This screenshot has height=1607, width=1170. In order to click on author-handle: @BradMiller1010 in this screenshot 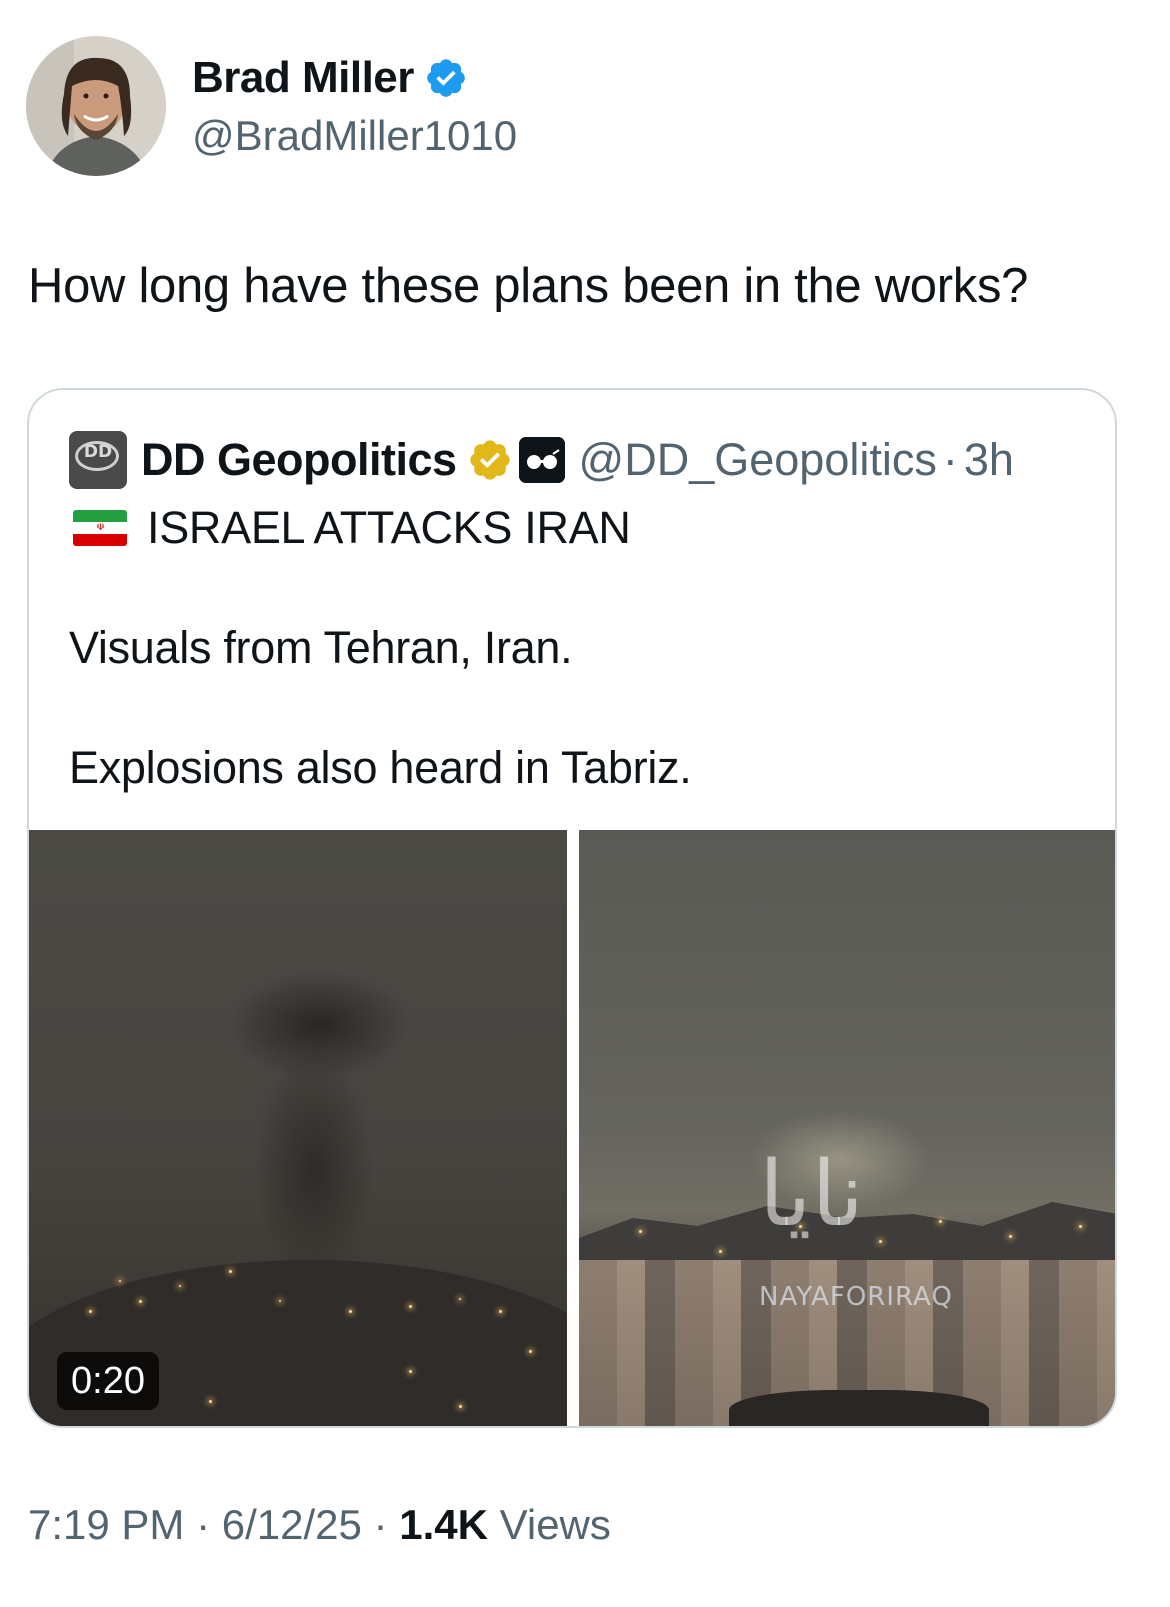, I will do `click(354, 136)`.